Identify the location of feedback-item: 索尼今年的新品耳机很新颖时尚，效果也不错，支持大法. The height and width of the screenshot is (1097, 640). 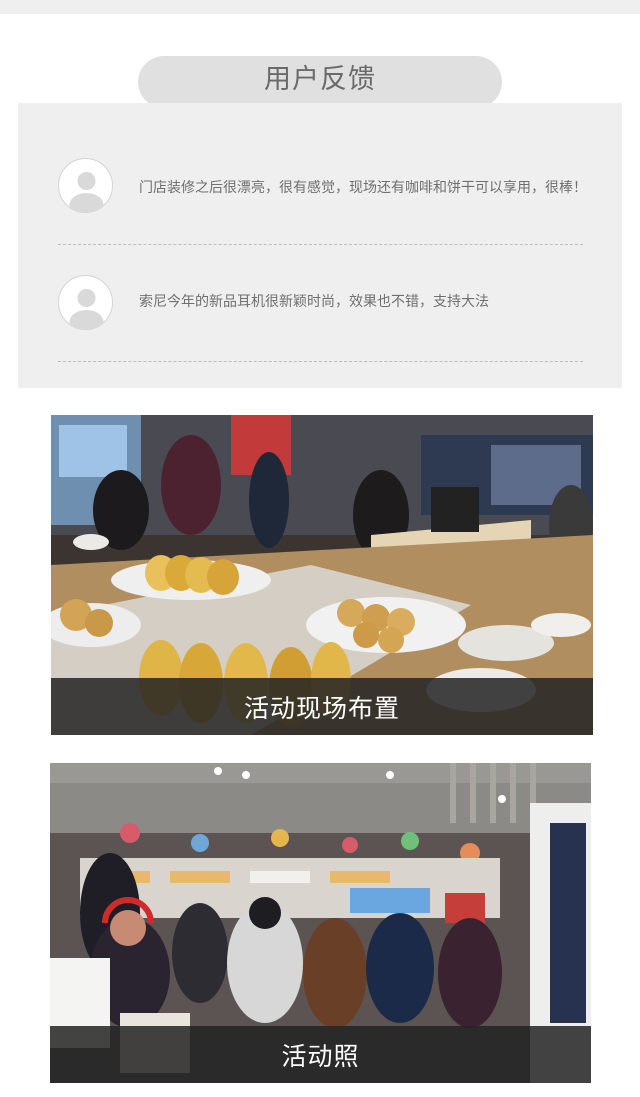
(320, 303).